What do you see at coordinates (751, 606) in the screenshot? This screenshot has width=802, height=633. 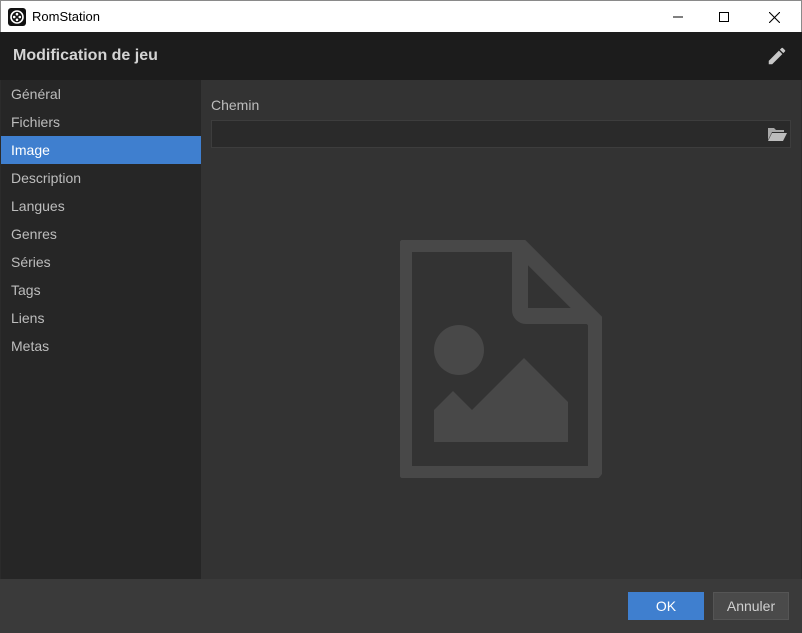 I see `cancel-button: Annuler` at bounding box center [751, 606].